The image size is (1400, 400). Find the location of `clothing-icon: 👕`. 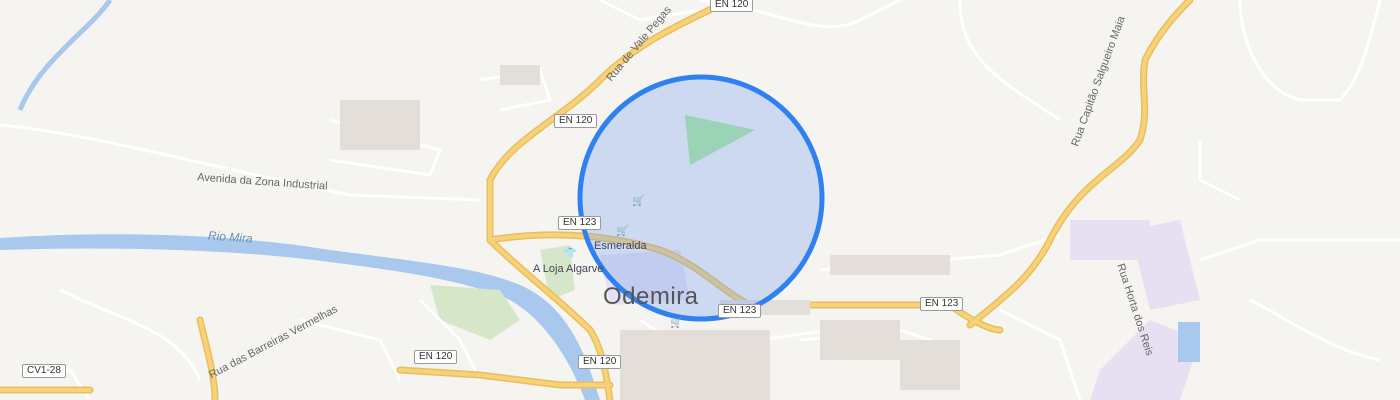

clothing-icon: 👕 is located at coordinates (570, 254).